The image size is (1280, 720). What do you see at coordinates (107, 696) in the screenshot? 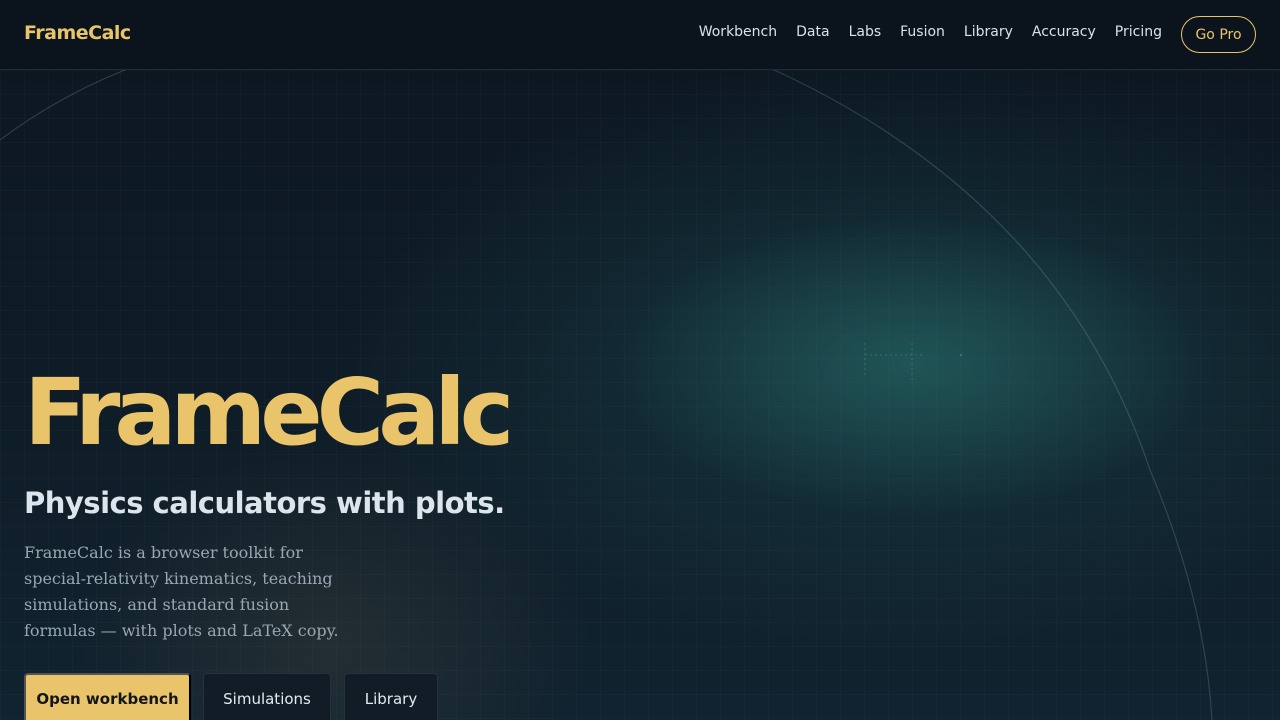
I see `open-workbench-button: Open workbench` at bounding box center [107, 696].